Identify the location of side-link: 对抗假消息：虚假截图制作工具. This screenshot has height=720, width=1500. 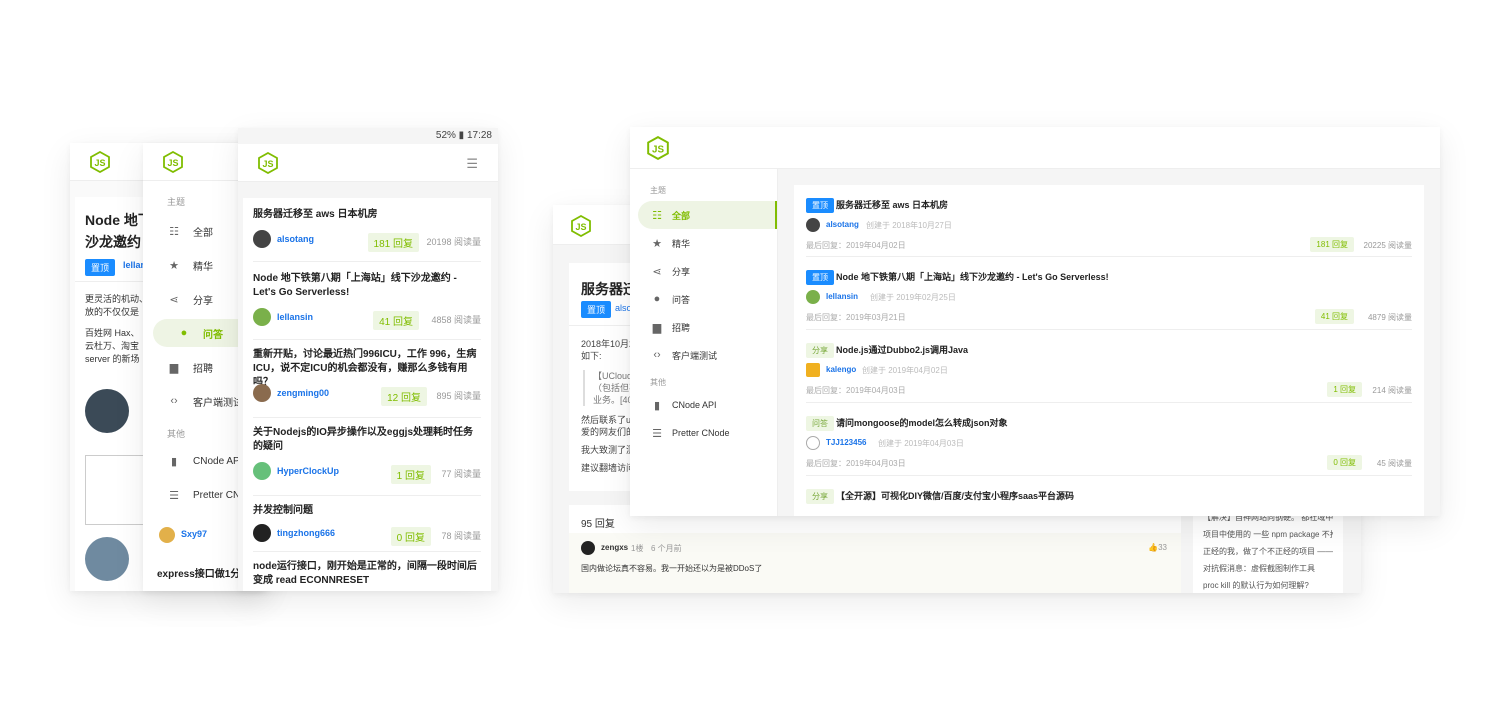
(1268, 568).